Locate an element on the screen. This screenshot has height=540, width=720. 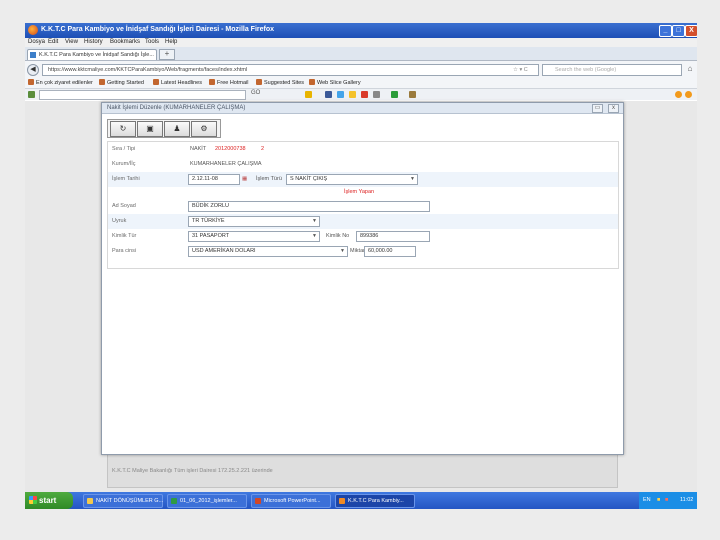
bookmark-web-slice-gallery: Web Slice Gallery is located at coordinates (335, 82).